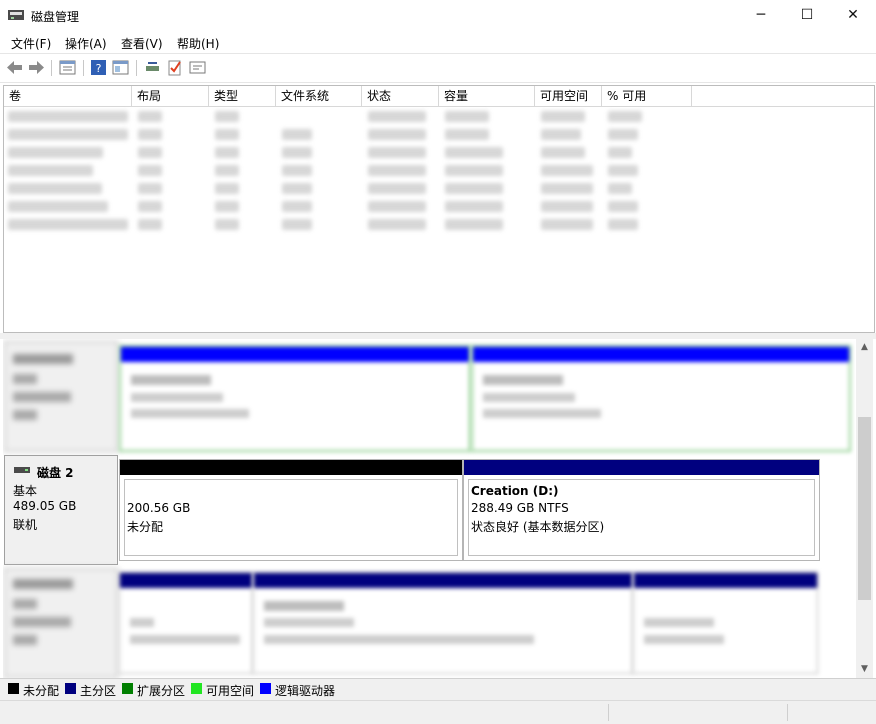  Describe the element at coordinates (265, 688) in the screenshot. I see `legend-swatch-logical` at that location.